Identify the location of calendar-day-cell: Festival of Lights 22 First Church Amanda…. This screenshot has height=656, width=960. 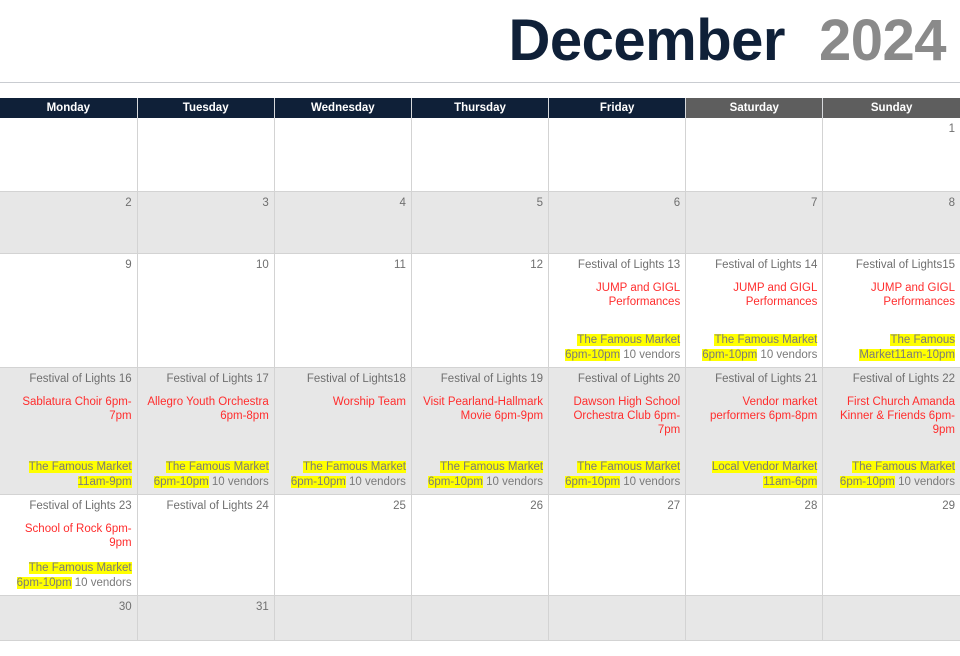
(891, 431).